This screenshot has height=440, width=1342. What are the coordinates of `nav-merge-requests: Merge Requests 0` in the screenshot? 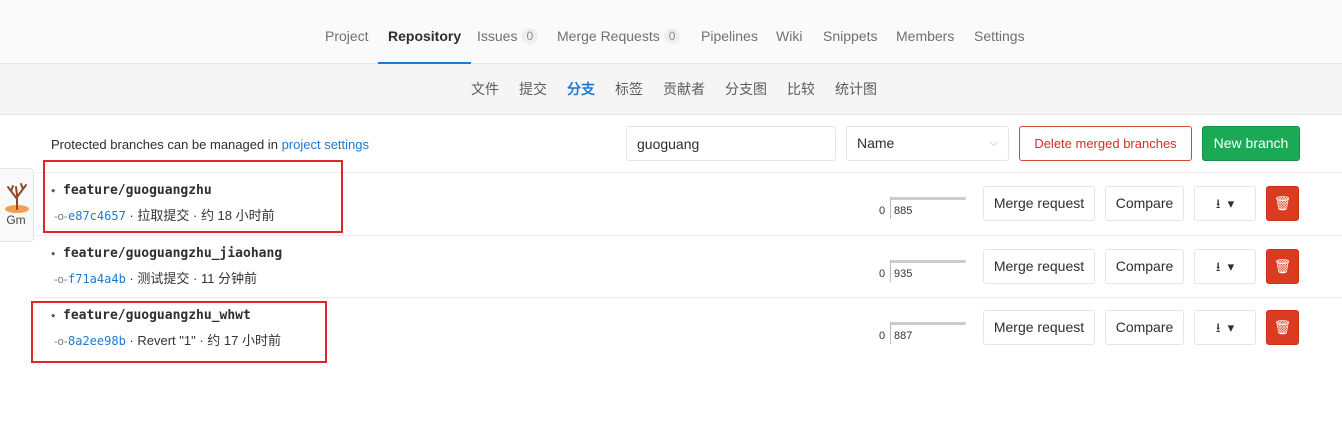 It's located at (619, 32).